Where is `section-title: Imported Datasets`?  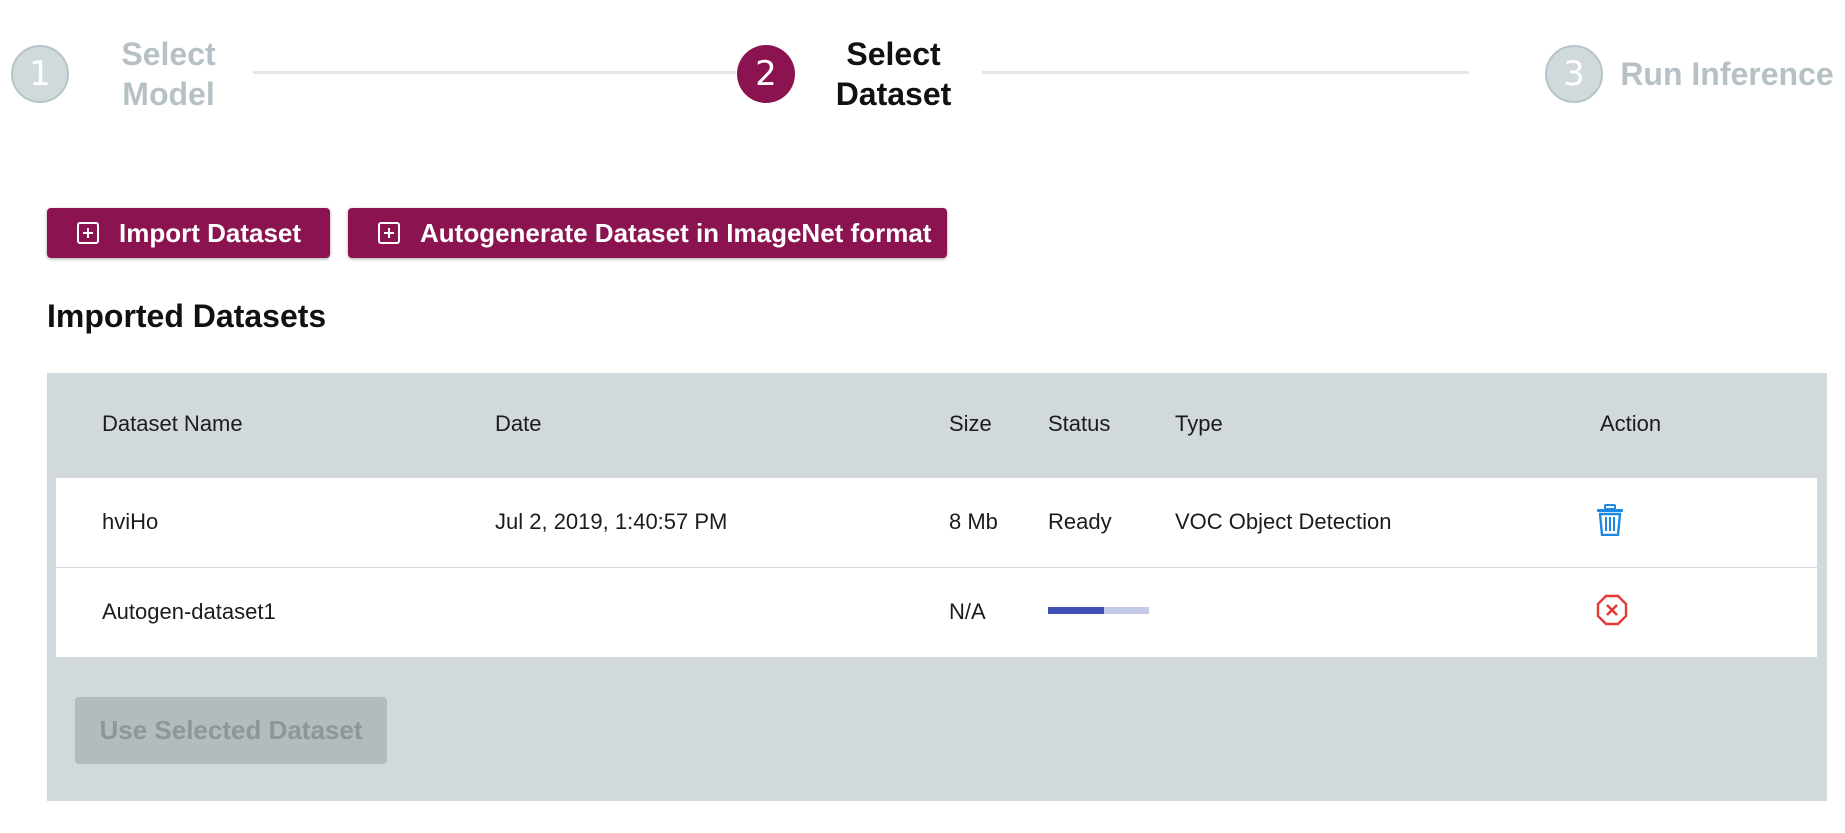 section-title: Imported Datasets is located at coordinates (187, 316).